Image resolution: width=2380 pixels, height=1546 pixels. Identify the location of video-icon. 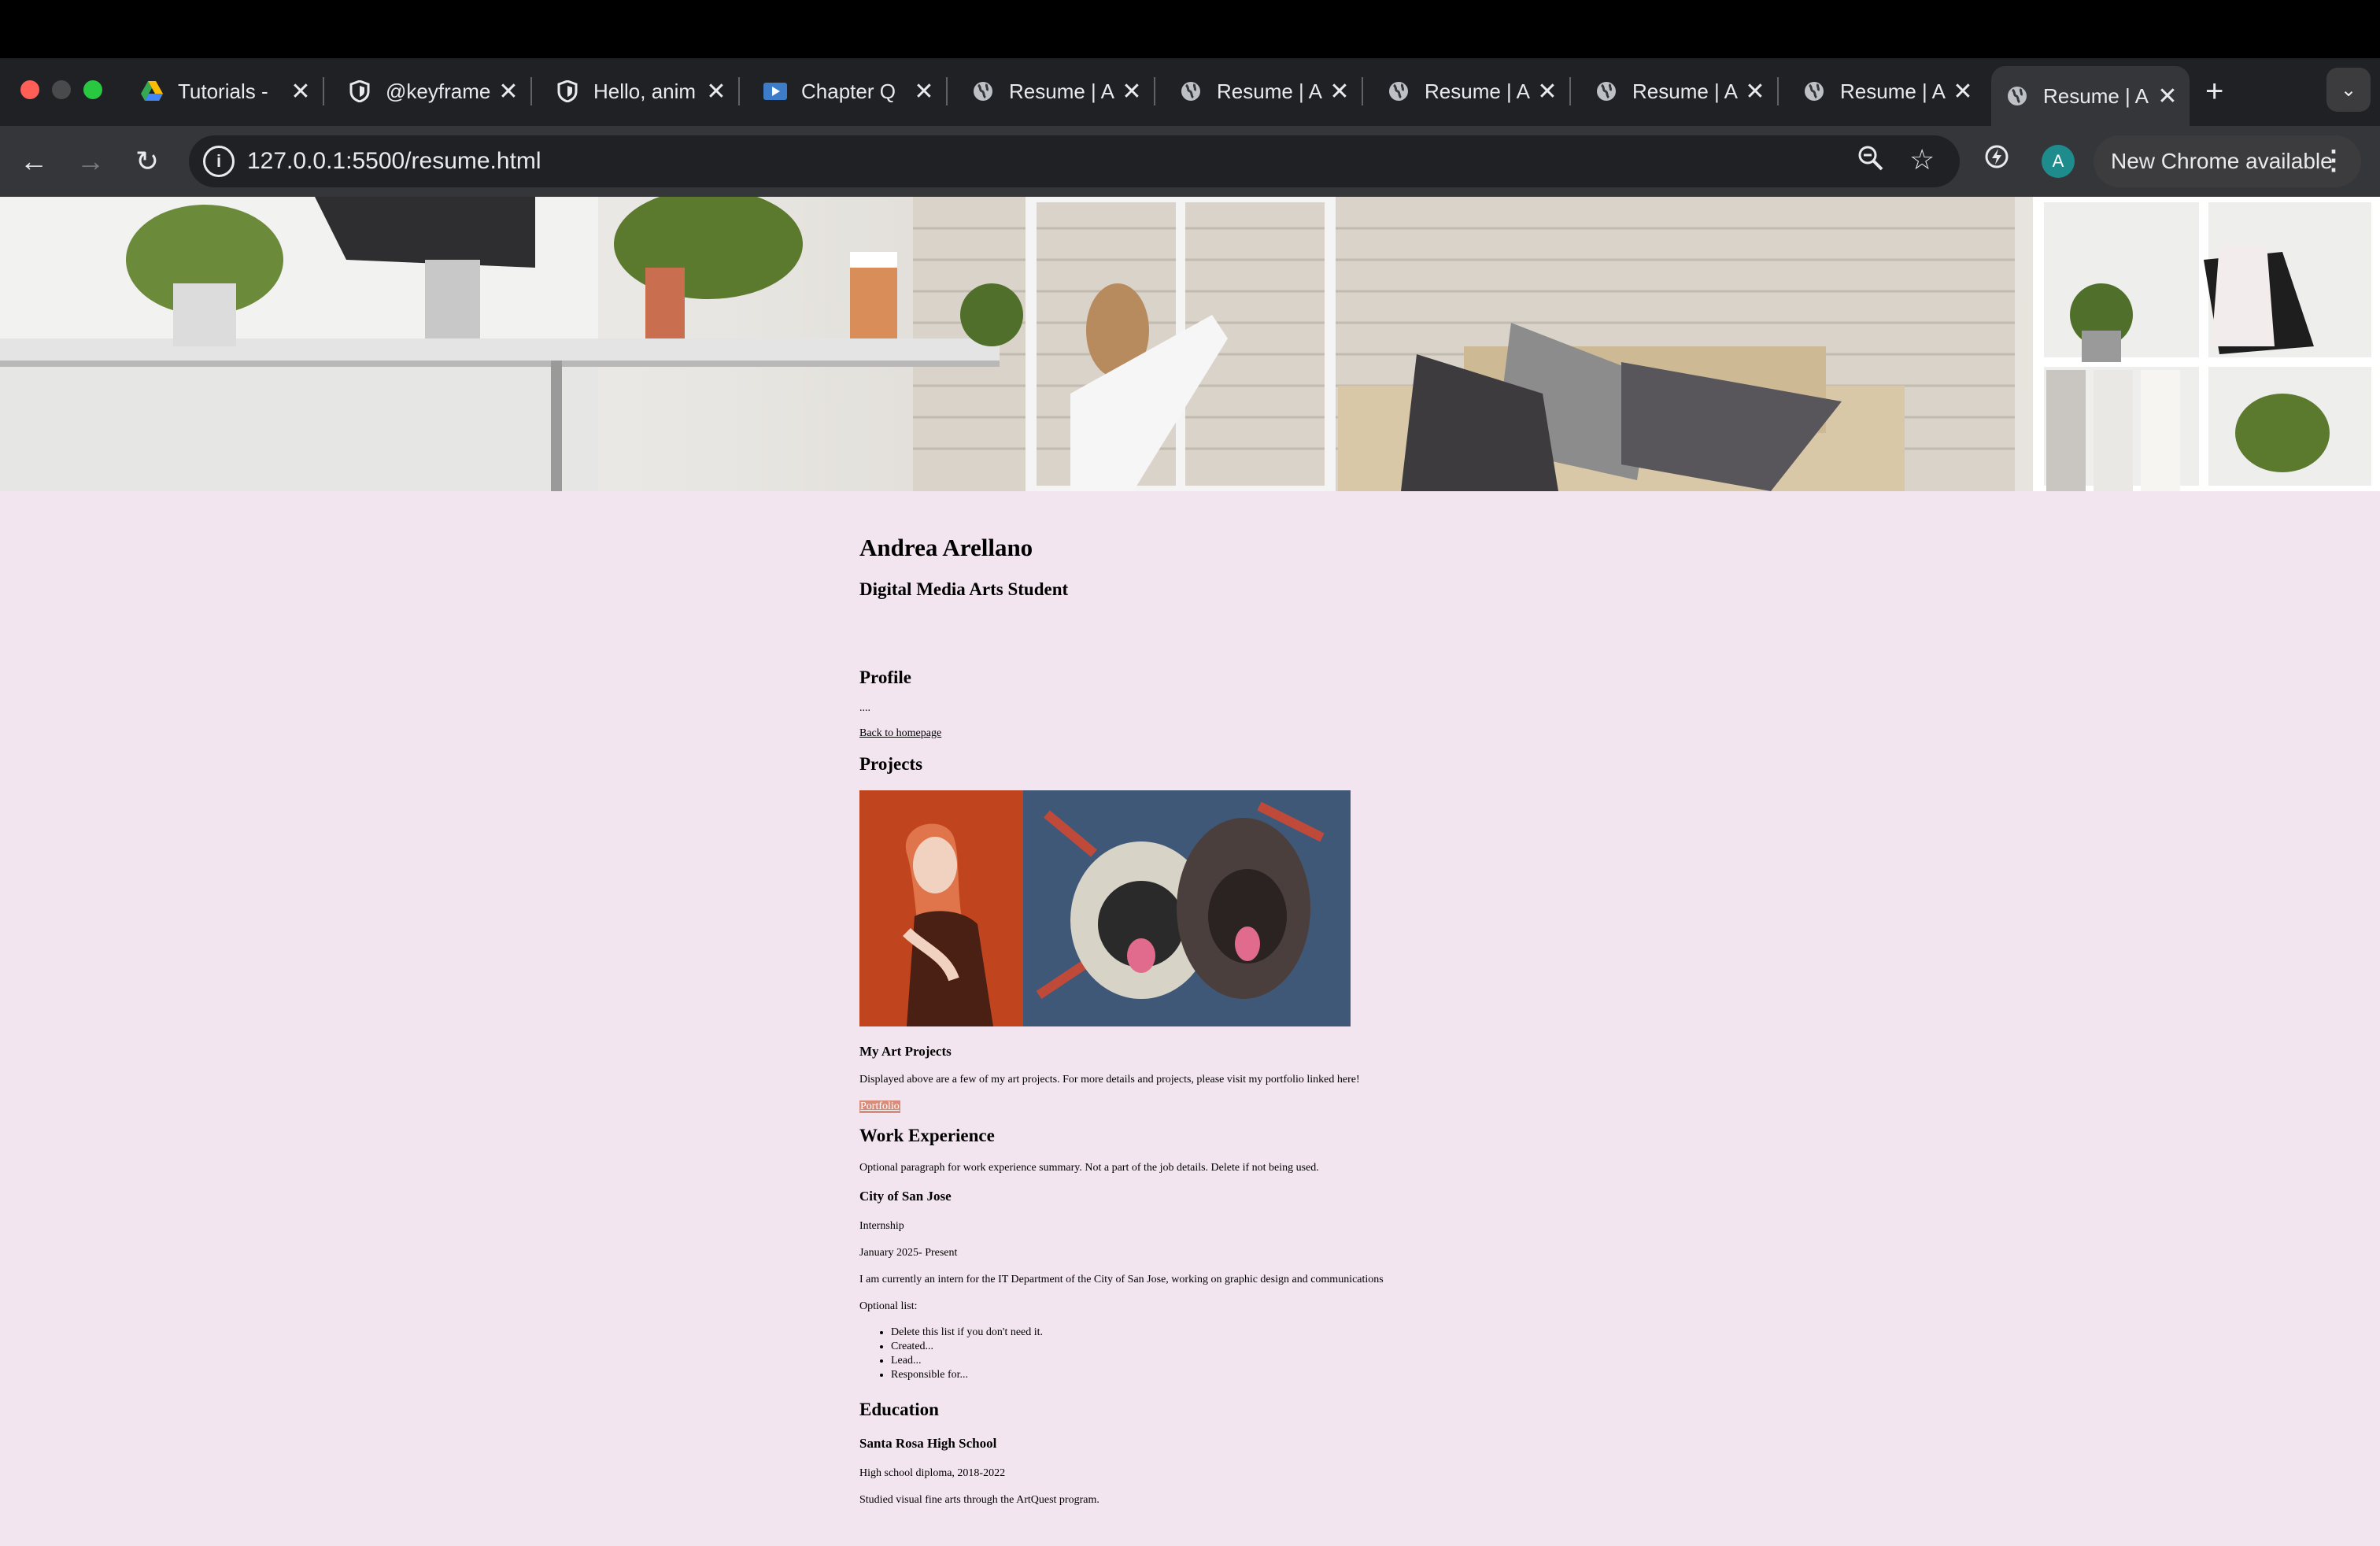
(775, 91).